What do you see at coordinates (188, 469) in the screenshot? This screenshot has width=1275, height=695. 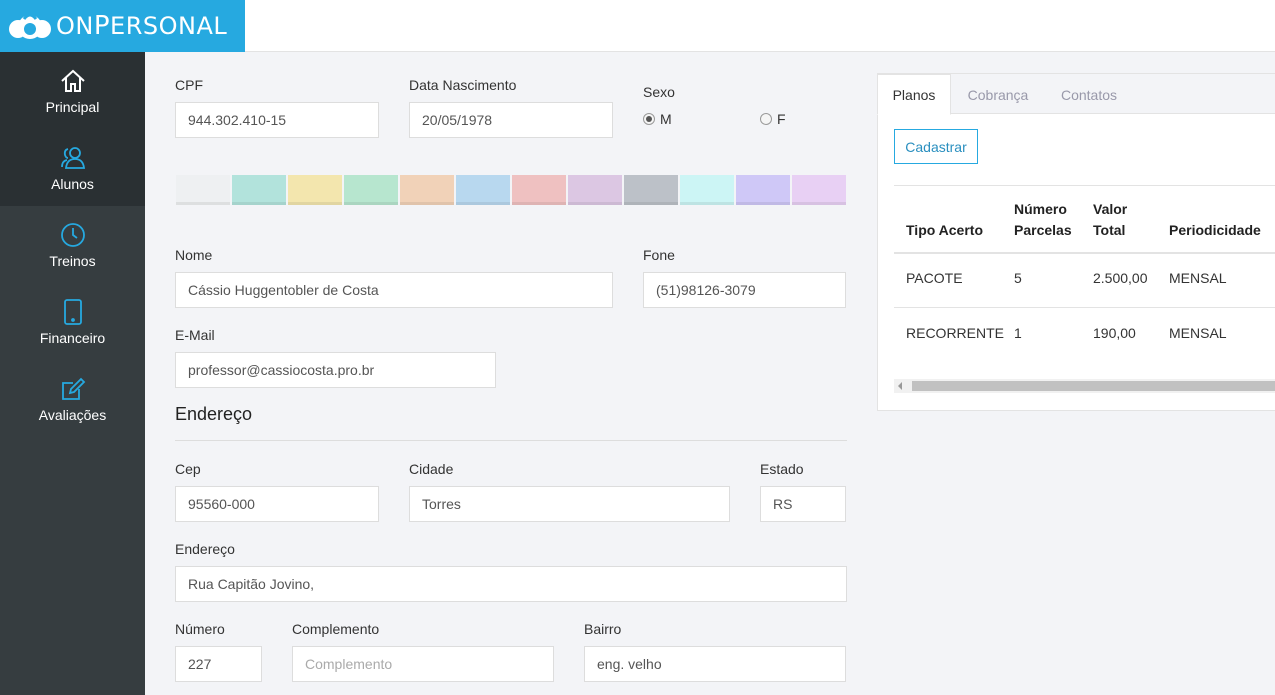 I see `cep-label: Cep` at bounding box center [188, 469].